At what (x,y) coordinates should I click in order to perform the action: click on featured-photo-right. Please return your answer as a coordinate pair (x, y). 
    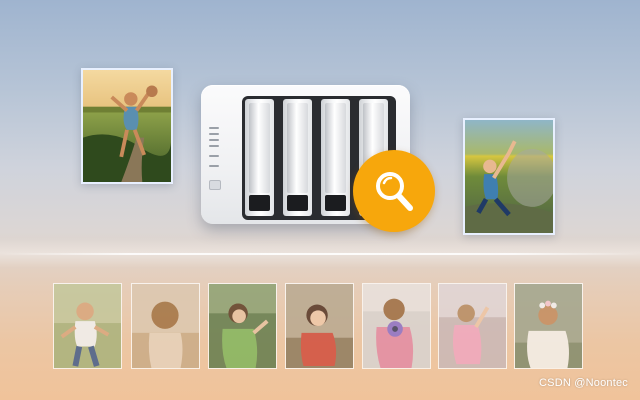
    Looking at the image, I should click on (509, 176).